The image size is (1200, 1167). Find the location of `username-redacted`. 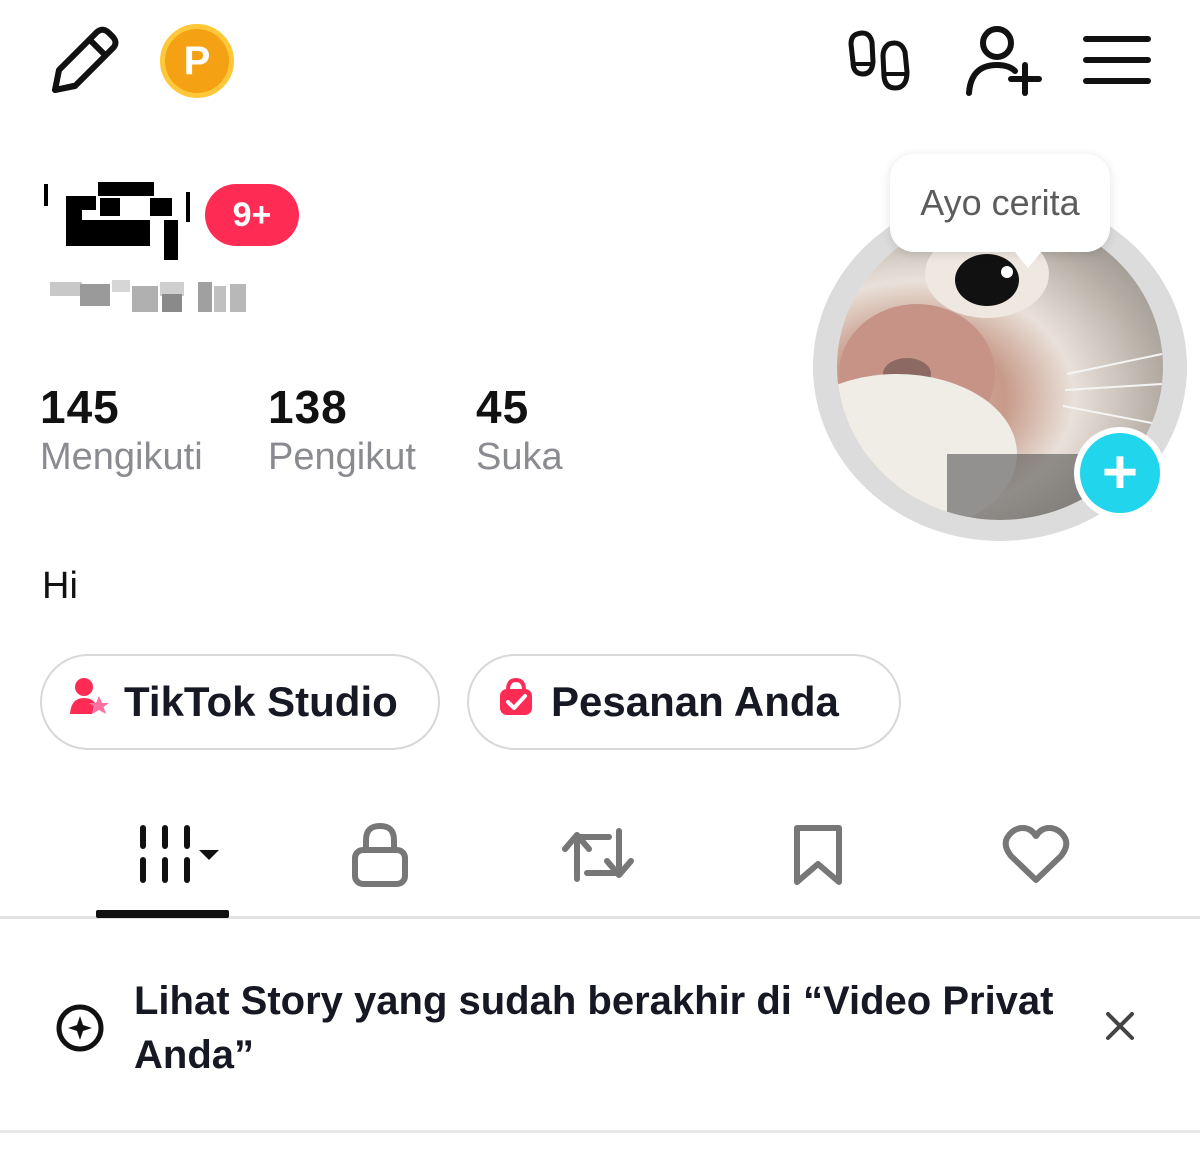

username-redacted is located at coordinates (120, 221).